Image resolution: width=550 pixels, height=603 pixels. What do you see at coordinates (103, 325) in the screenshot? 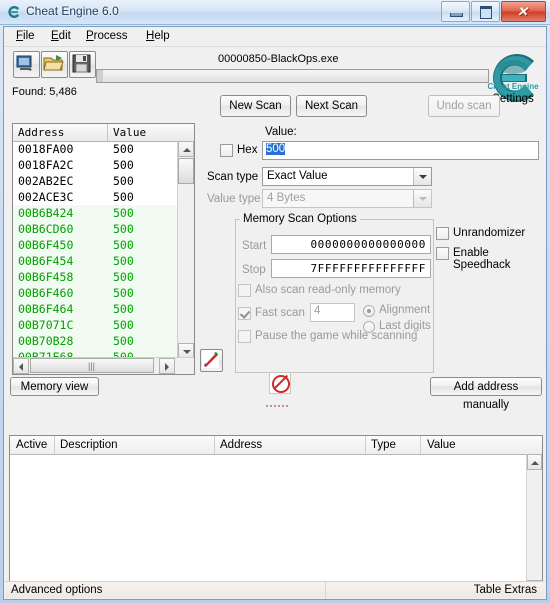
I see `address-row: 00B7071C 500` at bounding box center [103, 325].